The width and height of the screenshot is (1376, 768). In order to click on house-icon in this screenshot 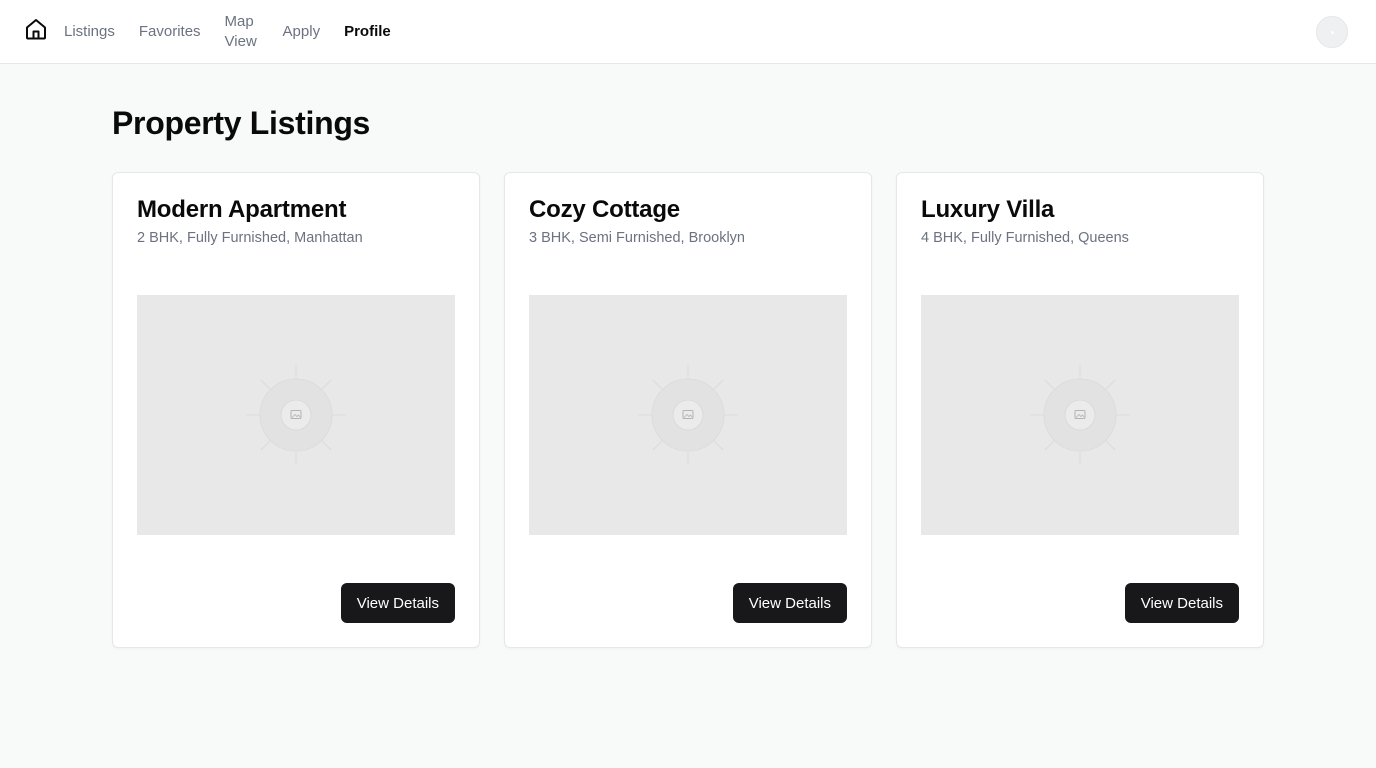, I will do `click(36, 31)`.